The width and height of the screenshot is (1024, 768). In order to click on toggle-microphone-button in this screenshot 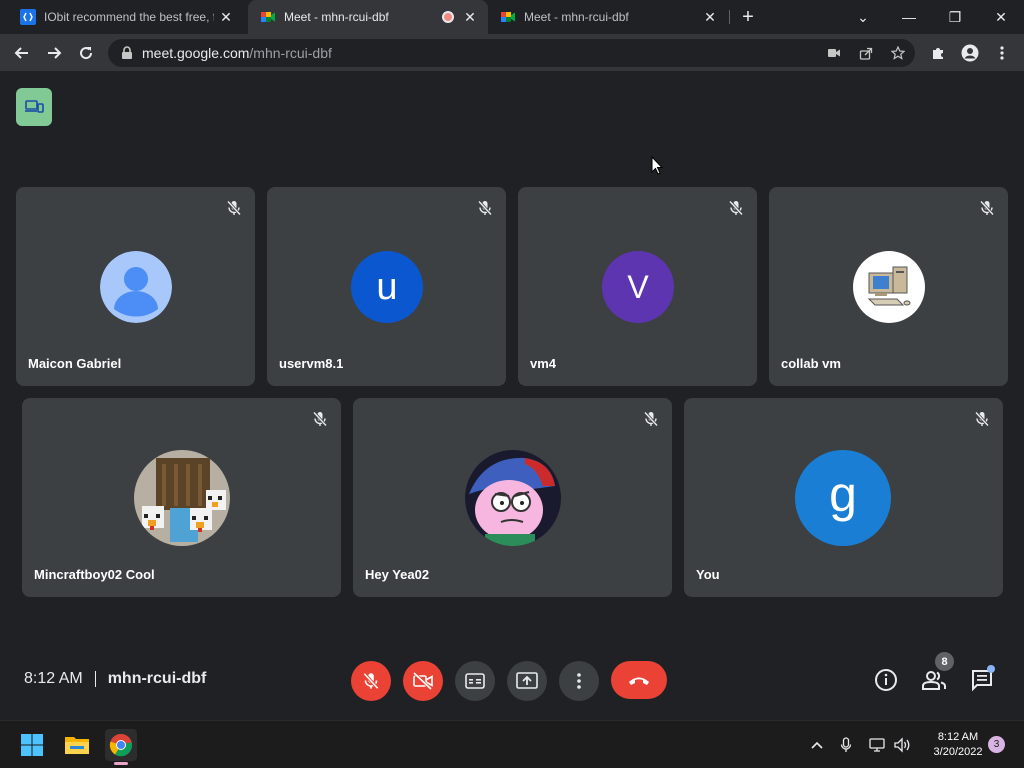, I will do `click(371, 681)`.